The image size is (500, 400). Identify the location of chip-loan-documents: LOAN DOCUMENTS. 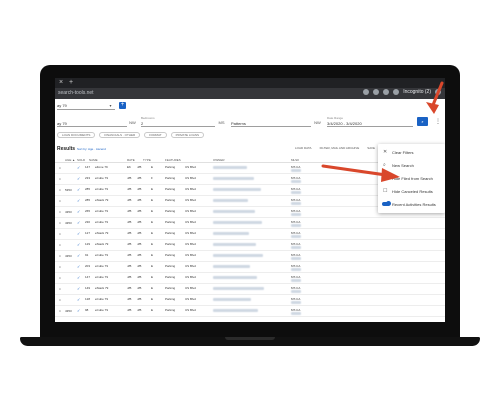
(76, 135).